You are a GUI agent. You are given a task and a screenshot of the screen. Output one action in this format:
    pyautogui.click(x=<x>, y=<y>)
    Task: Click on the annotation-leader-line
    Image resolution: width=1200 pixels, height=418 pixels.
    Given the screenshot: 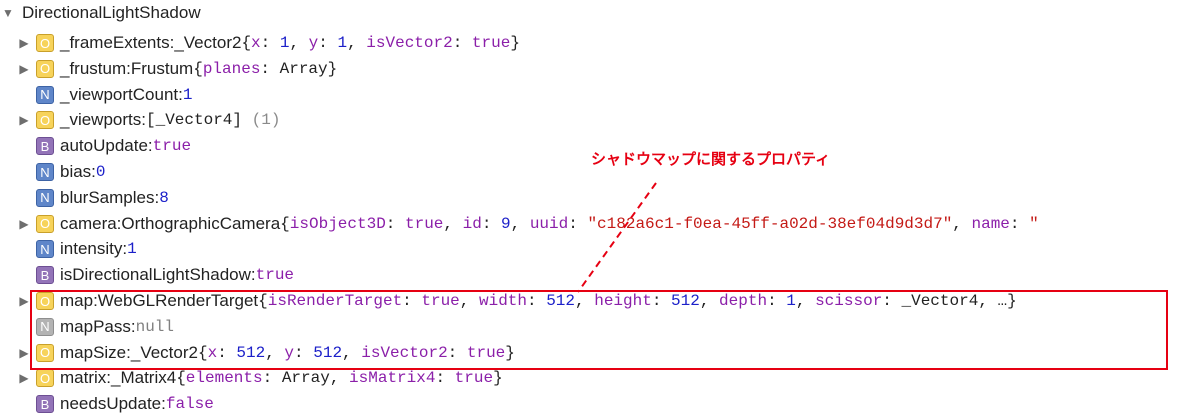 What is the action you would take?
    pyautogui.click(x=617, y=237)
    